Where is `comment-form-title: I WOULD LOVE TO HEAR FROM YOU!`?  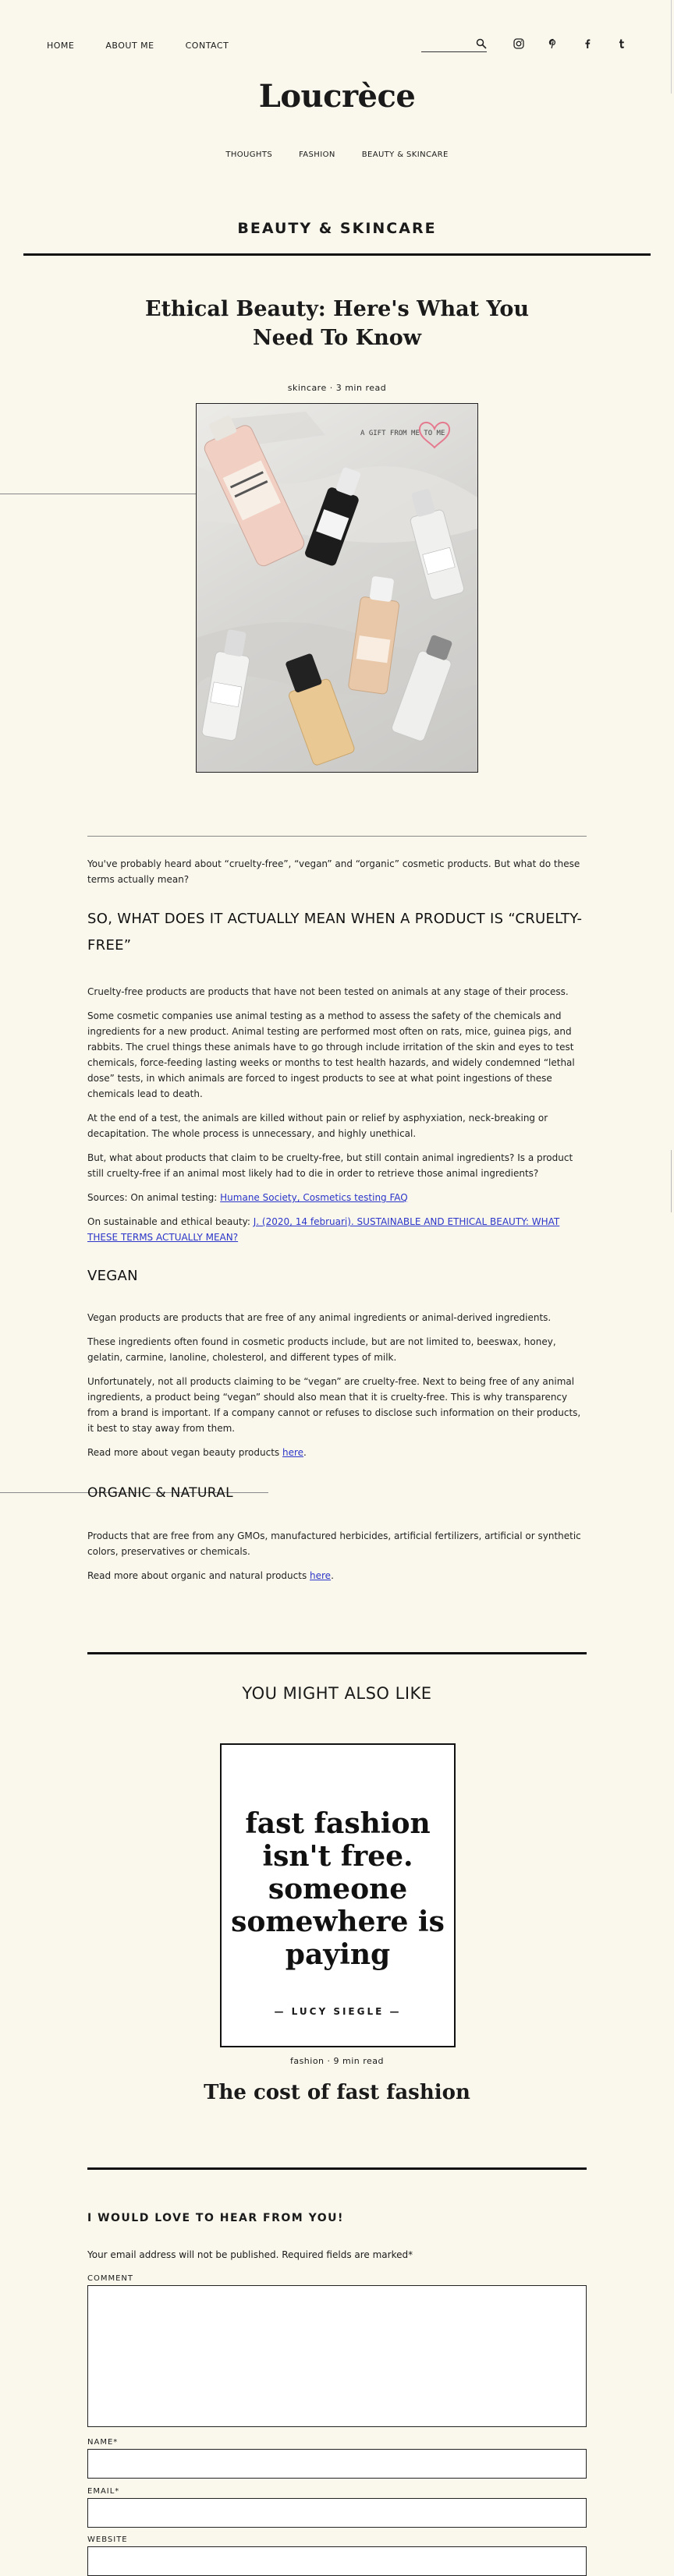
comment-form-title: I WOULD LOVE TO HEAR FROM YOU! is located at coordinates (215, 2218).